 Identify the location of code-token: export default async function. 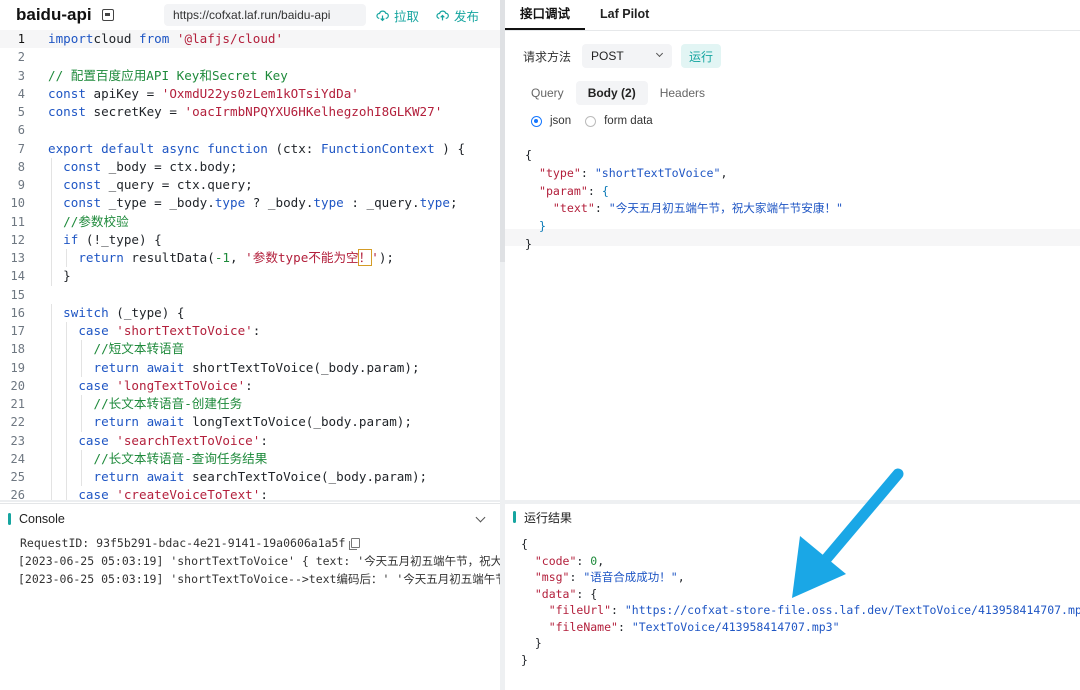
(162, 148).